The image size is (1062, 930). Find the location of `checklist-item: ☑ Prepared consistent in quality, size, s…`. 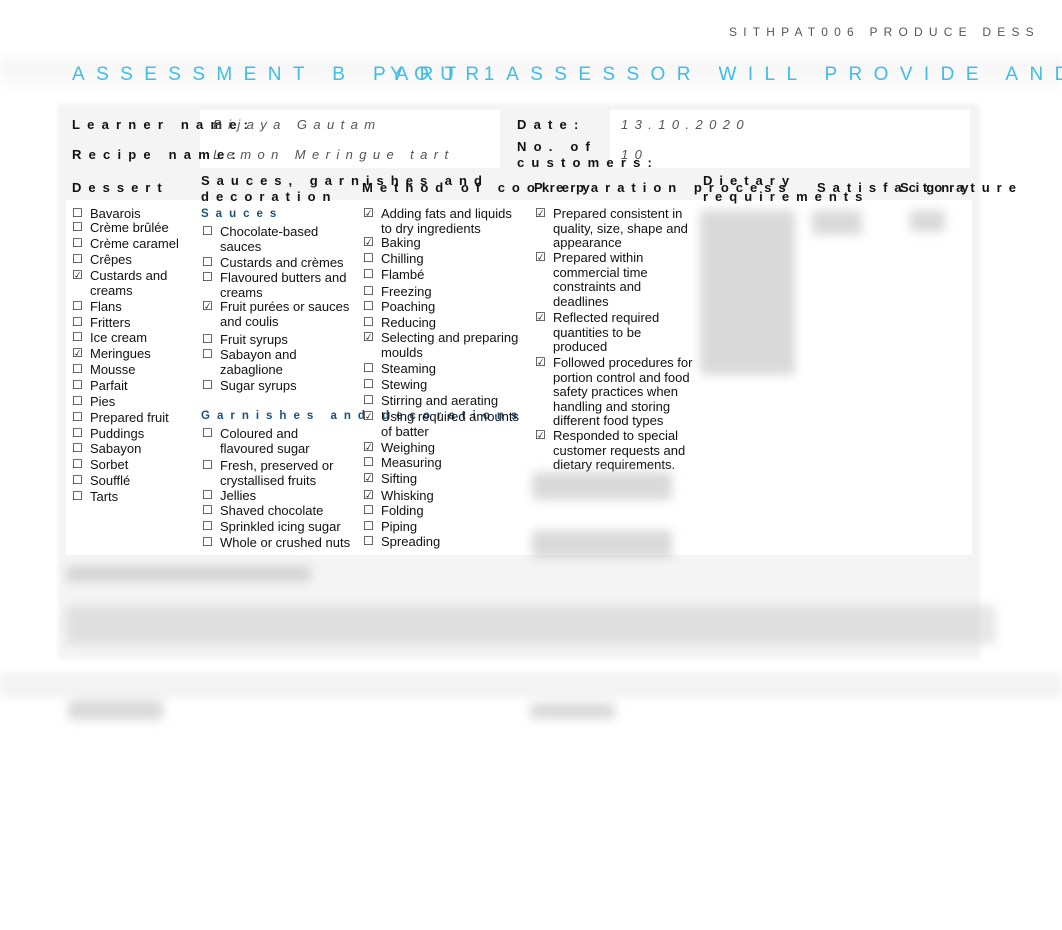

checklist-item: ☑ Prepared consistent in quality, size, s… is located at coordinates (615, 228).